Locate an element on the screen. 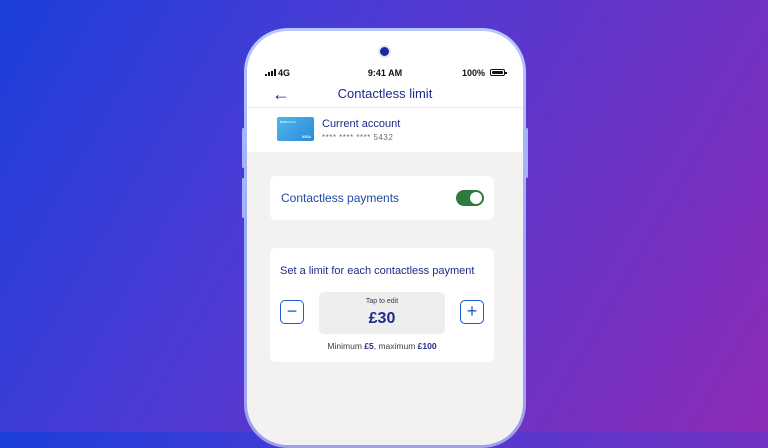 The width and height of the screenshot is (768, 448). max-prefix: , maximum is located at coordinates (395, 346).